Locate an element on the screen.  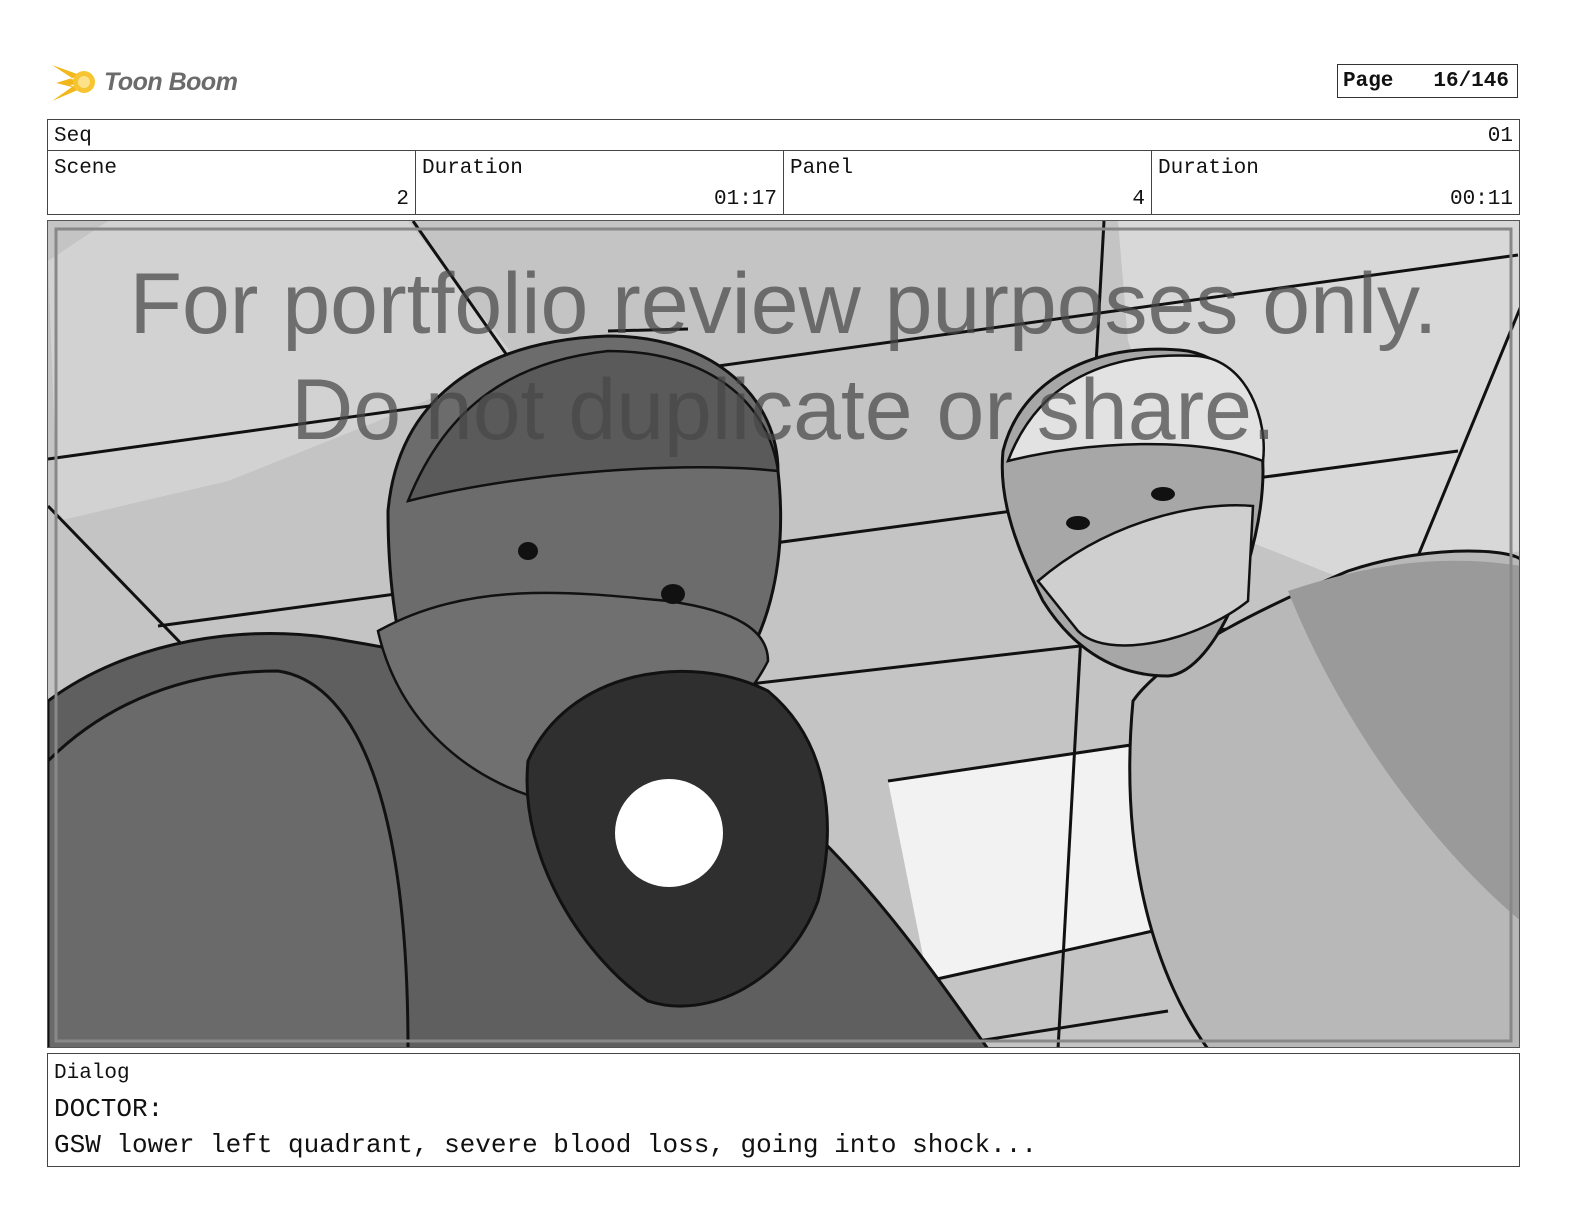
watermark-line-1: For portfolio review purposes only. is located at coordinates (783, 304).